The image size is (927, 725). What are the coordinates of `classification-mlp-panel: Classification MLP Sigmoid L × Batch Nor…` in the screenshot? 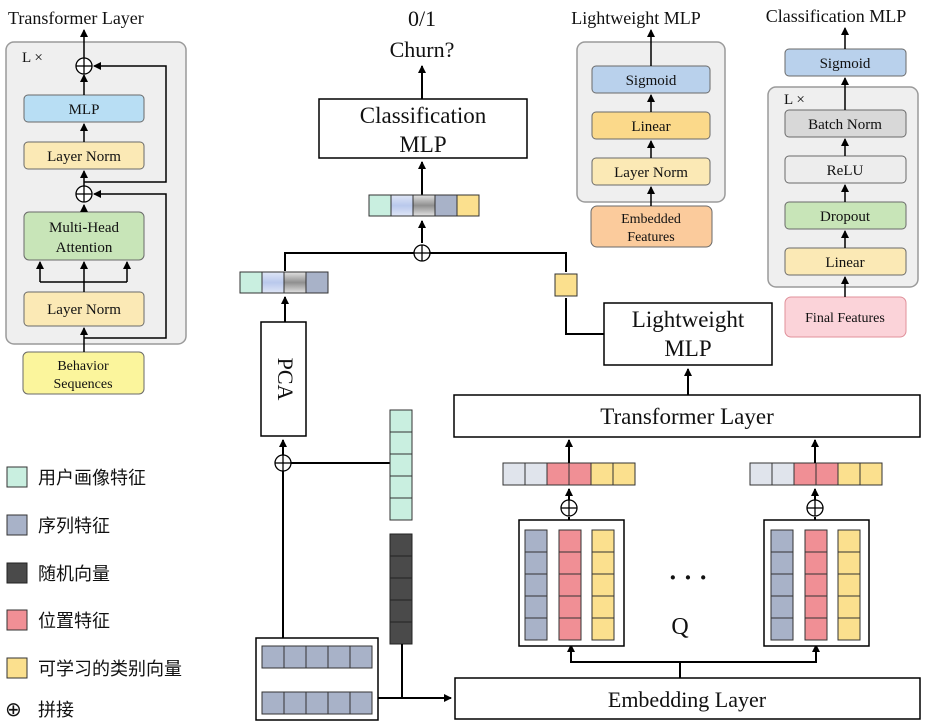 It's located at (842, 172).